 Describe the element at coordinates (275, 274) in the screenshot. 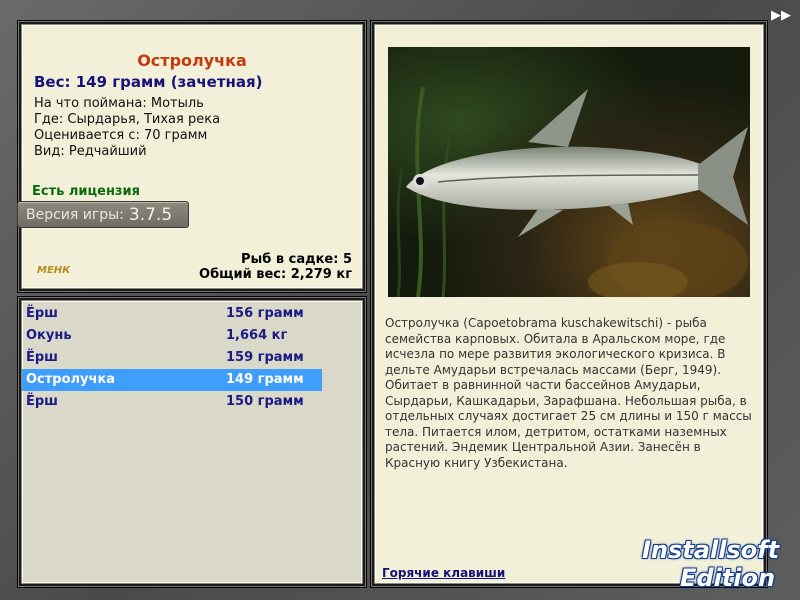

I see `total-weight: Общий вес: 2,279 кг` at that location.